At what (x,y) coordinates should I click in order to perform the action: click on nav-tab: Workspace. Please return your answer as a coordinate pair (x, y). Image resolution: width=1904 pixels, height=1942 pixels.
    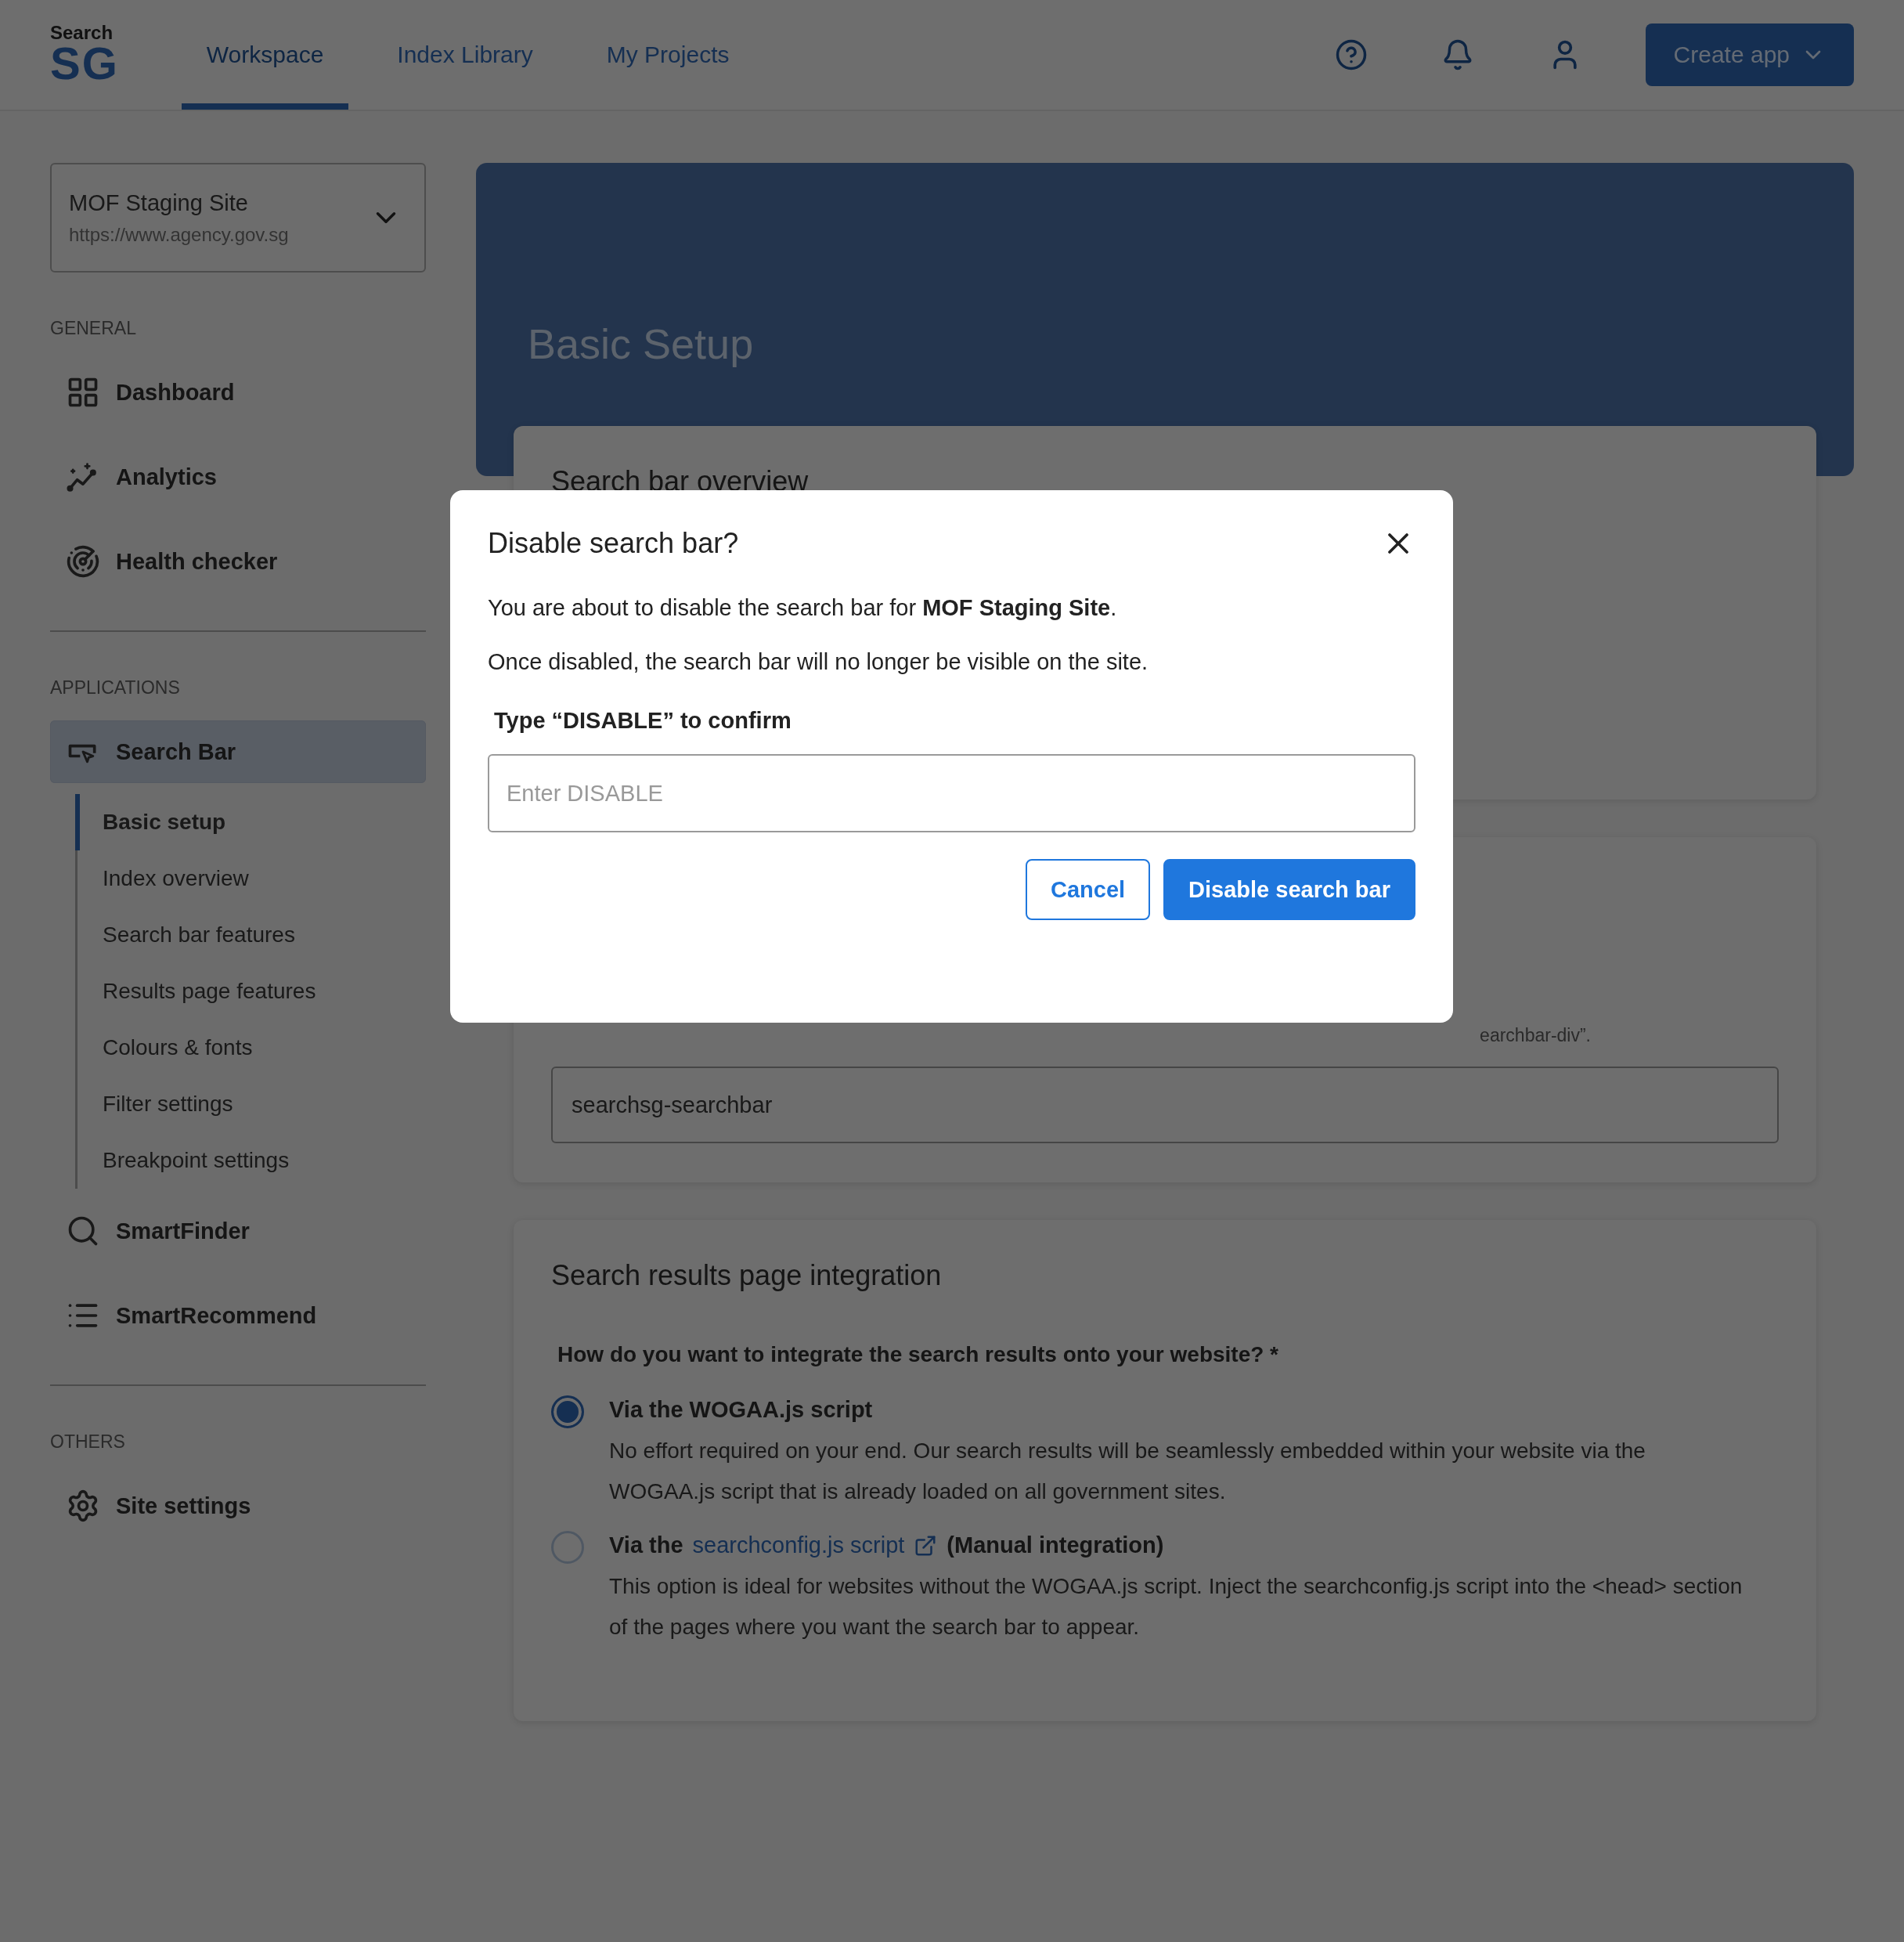
    Looking at the image, I should click on (265, 55).